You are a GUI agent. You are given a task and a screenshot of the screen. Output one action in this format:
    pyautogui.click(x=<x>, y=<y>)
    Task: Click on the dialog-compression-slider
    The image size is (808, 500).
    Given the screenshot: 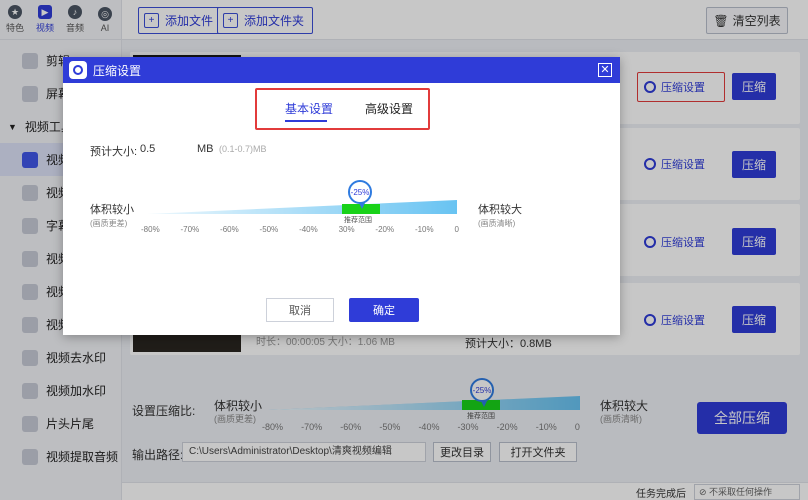 What is the action you would take?
    pyautogui.click(x=302, y=207)
    